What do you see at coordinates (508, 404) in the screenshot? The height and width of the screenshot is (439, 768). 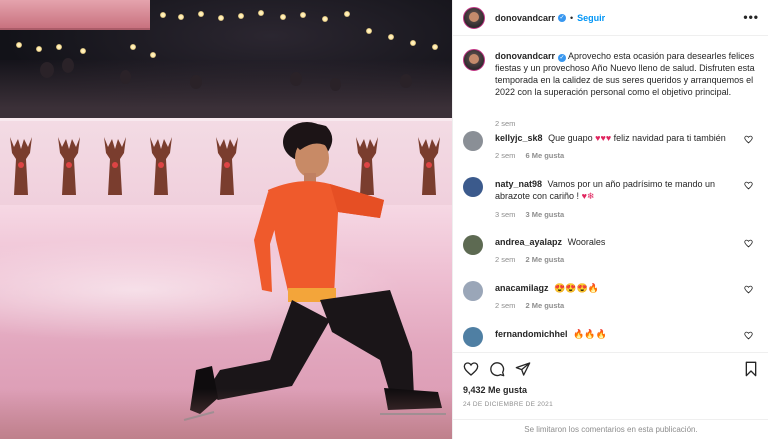 I see `post-date: 24 DE DICIEMBRE DE 2021` at bounding box center [508, 404].